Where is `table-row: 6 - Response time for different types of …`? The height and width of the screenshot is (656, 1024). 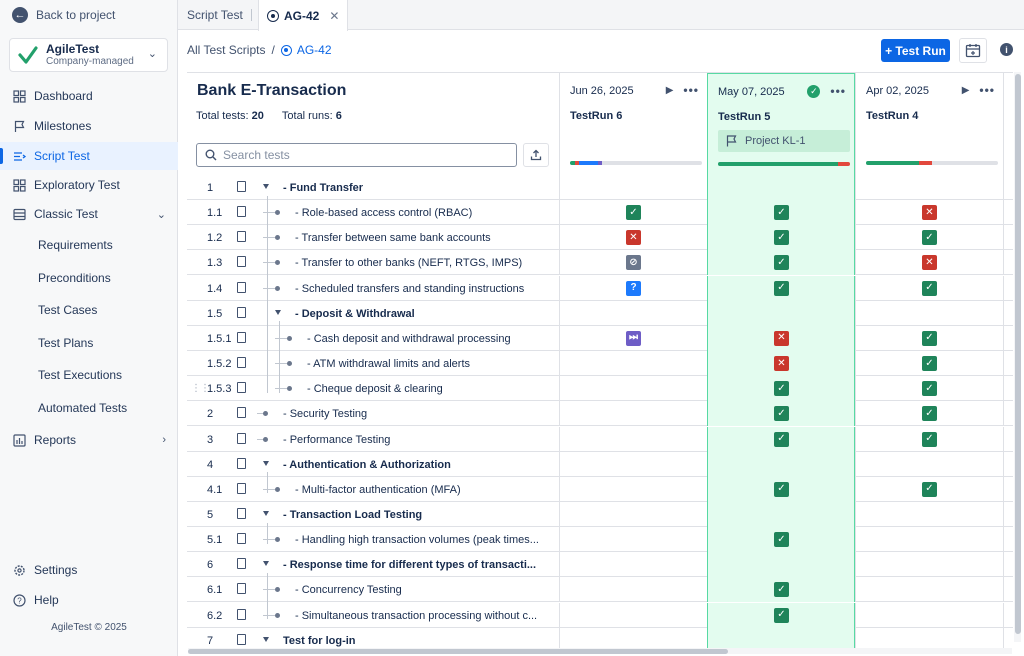 table-row: 6 - Response time for different types of … is located at coordinates (600, 565).